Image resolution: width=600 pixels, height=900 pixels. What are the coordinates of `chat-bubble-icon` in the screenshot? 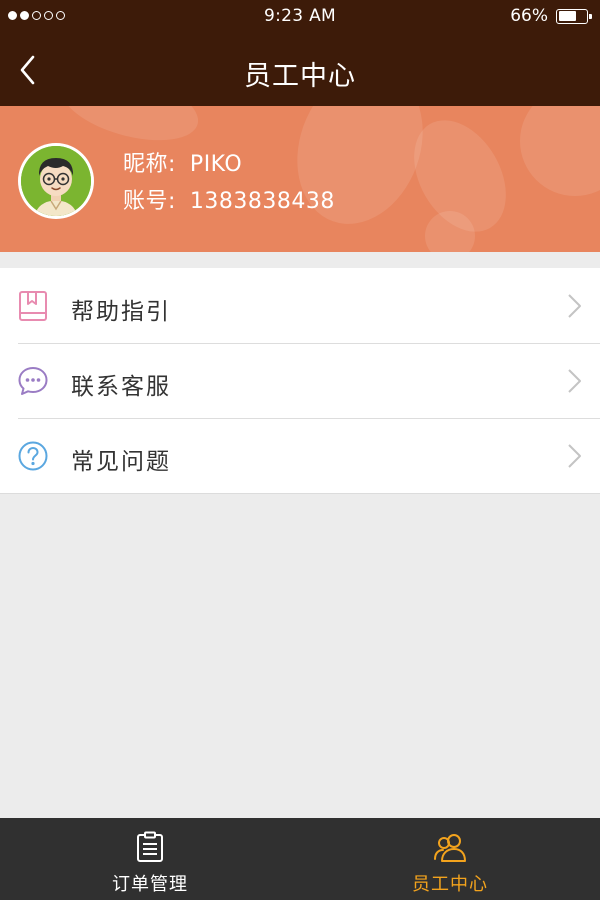 It's located at (33, 381).